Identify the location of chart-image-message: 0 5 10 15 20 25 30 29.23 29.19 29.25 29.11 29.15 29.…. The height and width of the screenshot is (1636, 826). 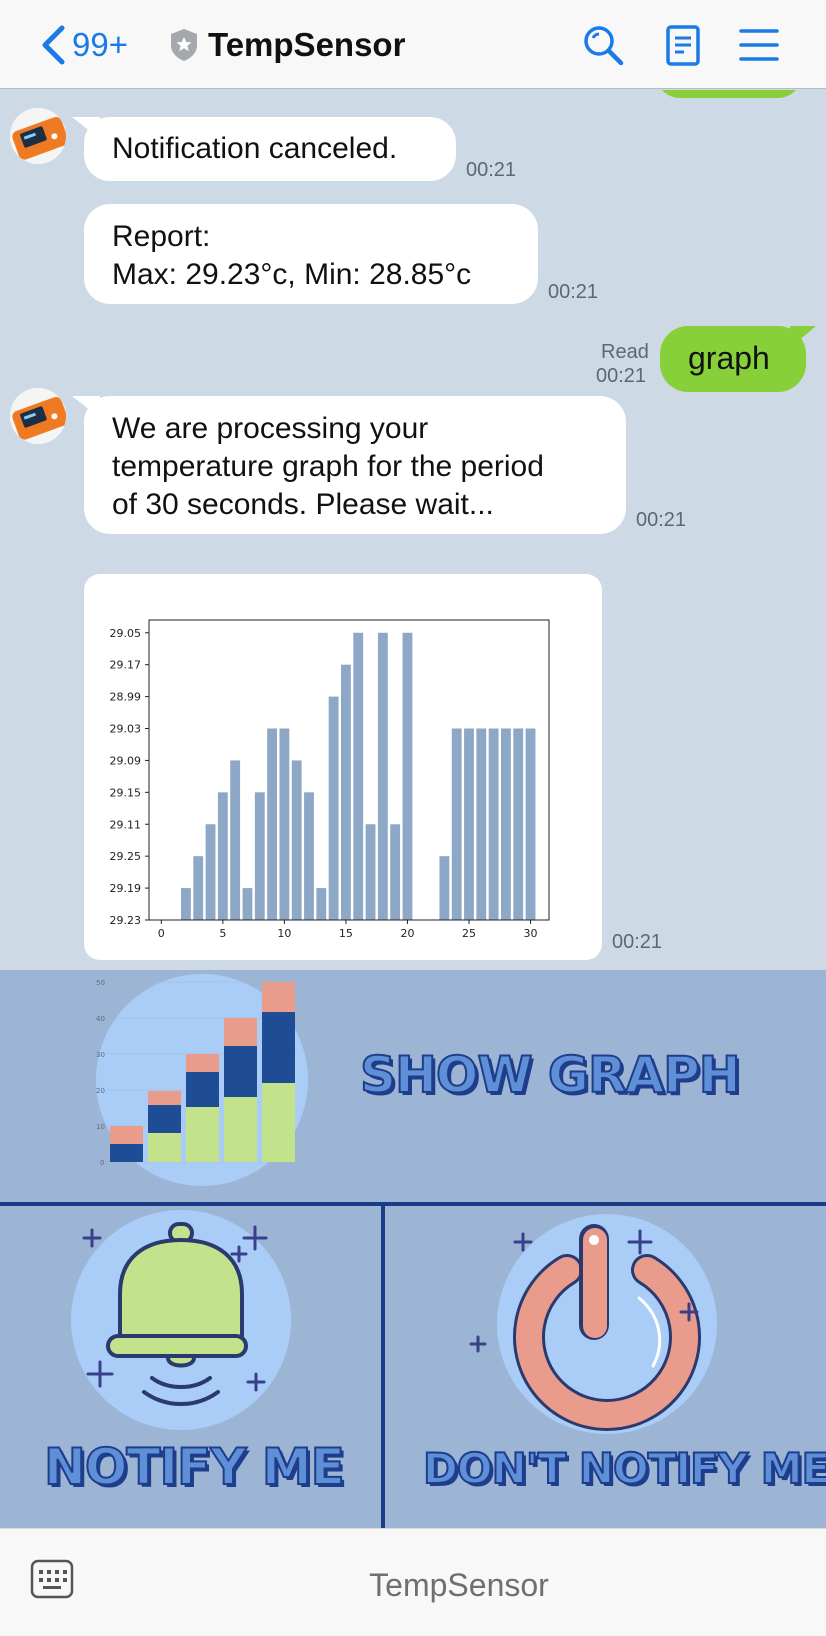
(343, 767).